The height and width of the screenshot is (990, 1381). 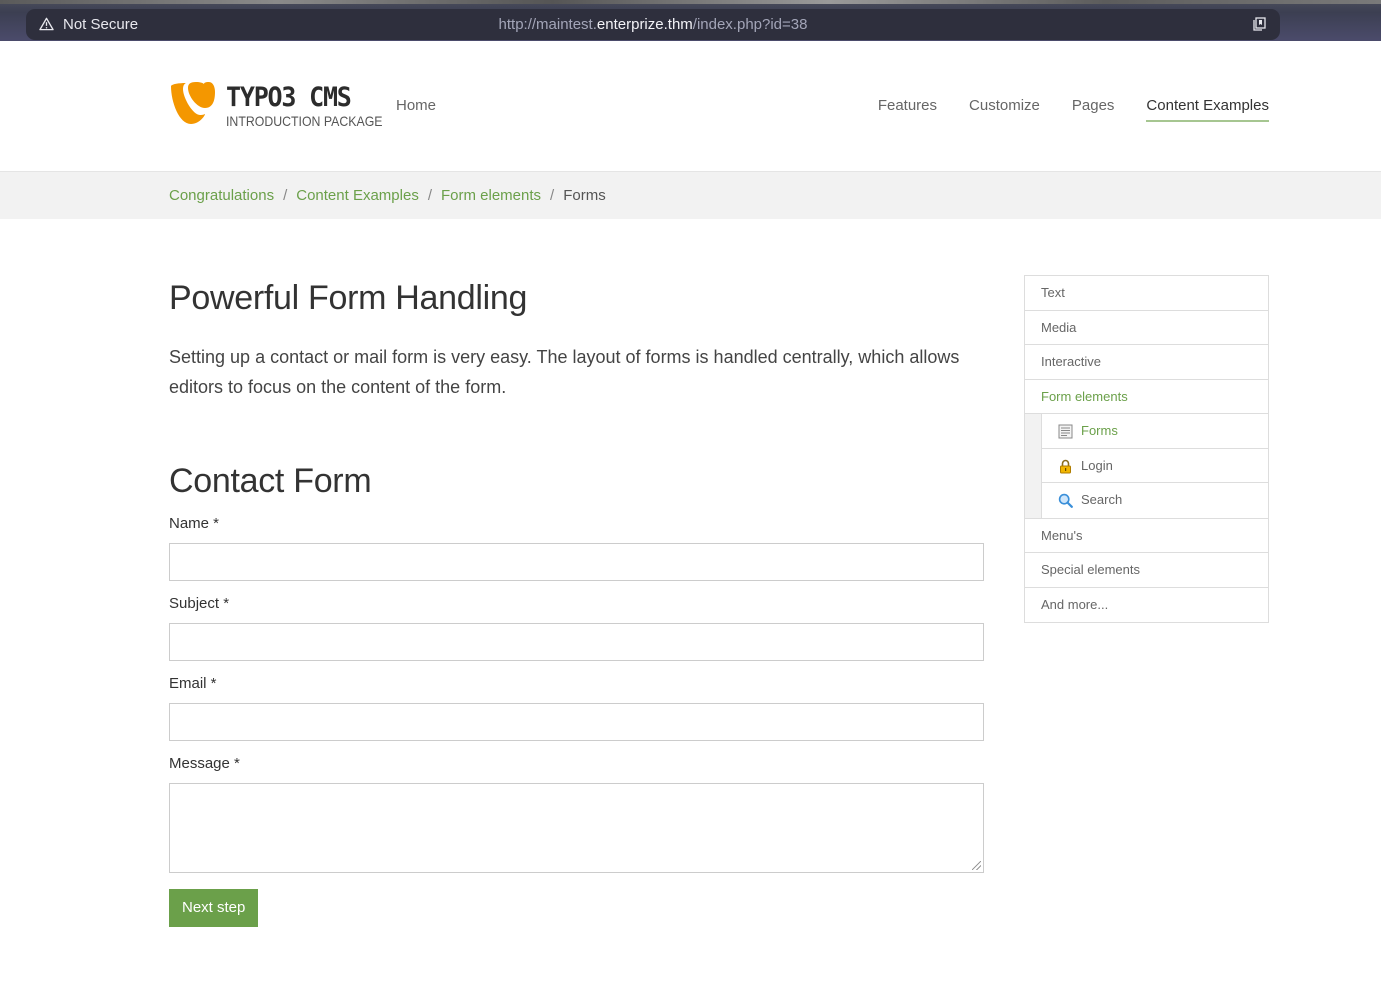 I want to click on name-label: Name *, so click(x=194, y=523).